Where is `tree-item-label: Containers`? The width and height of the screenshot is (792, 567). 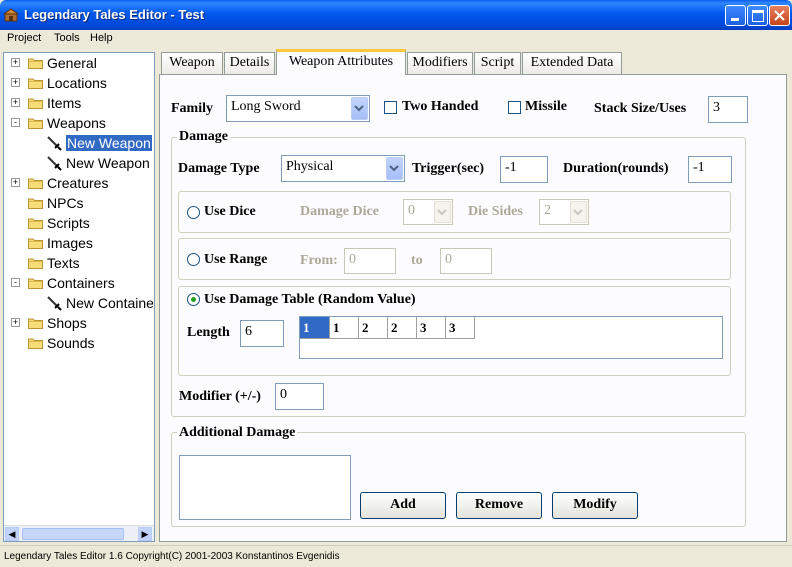
tree-item-label: Containers is located at coordinates (81, 283).